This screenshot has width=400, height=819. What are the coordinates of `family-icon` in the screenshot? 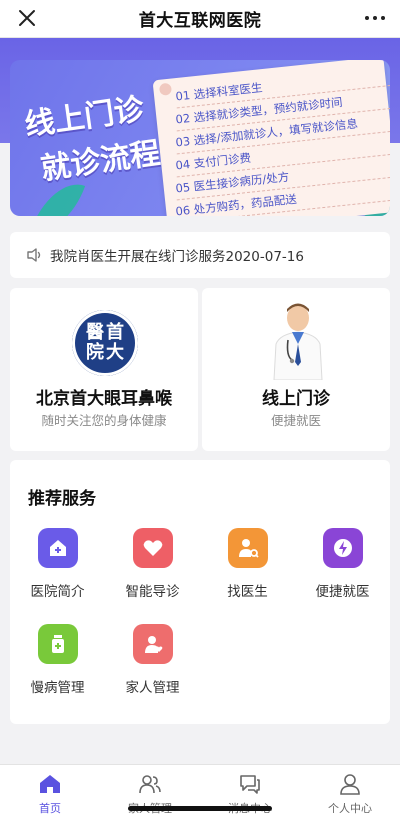 It's located at (152, 644).